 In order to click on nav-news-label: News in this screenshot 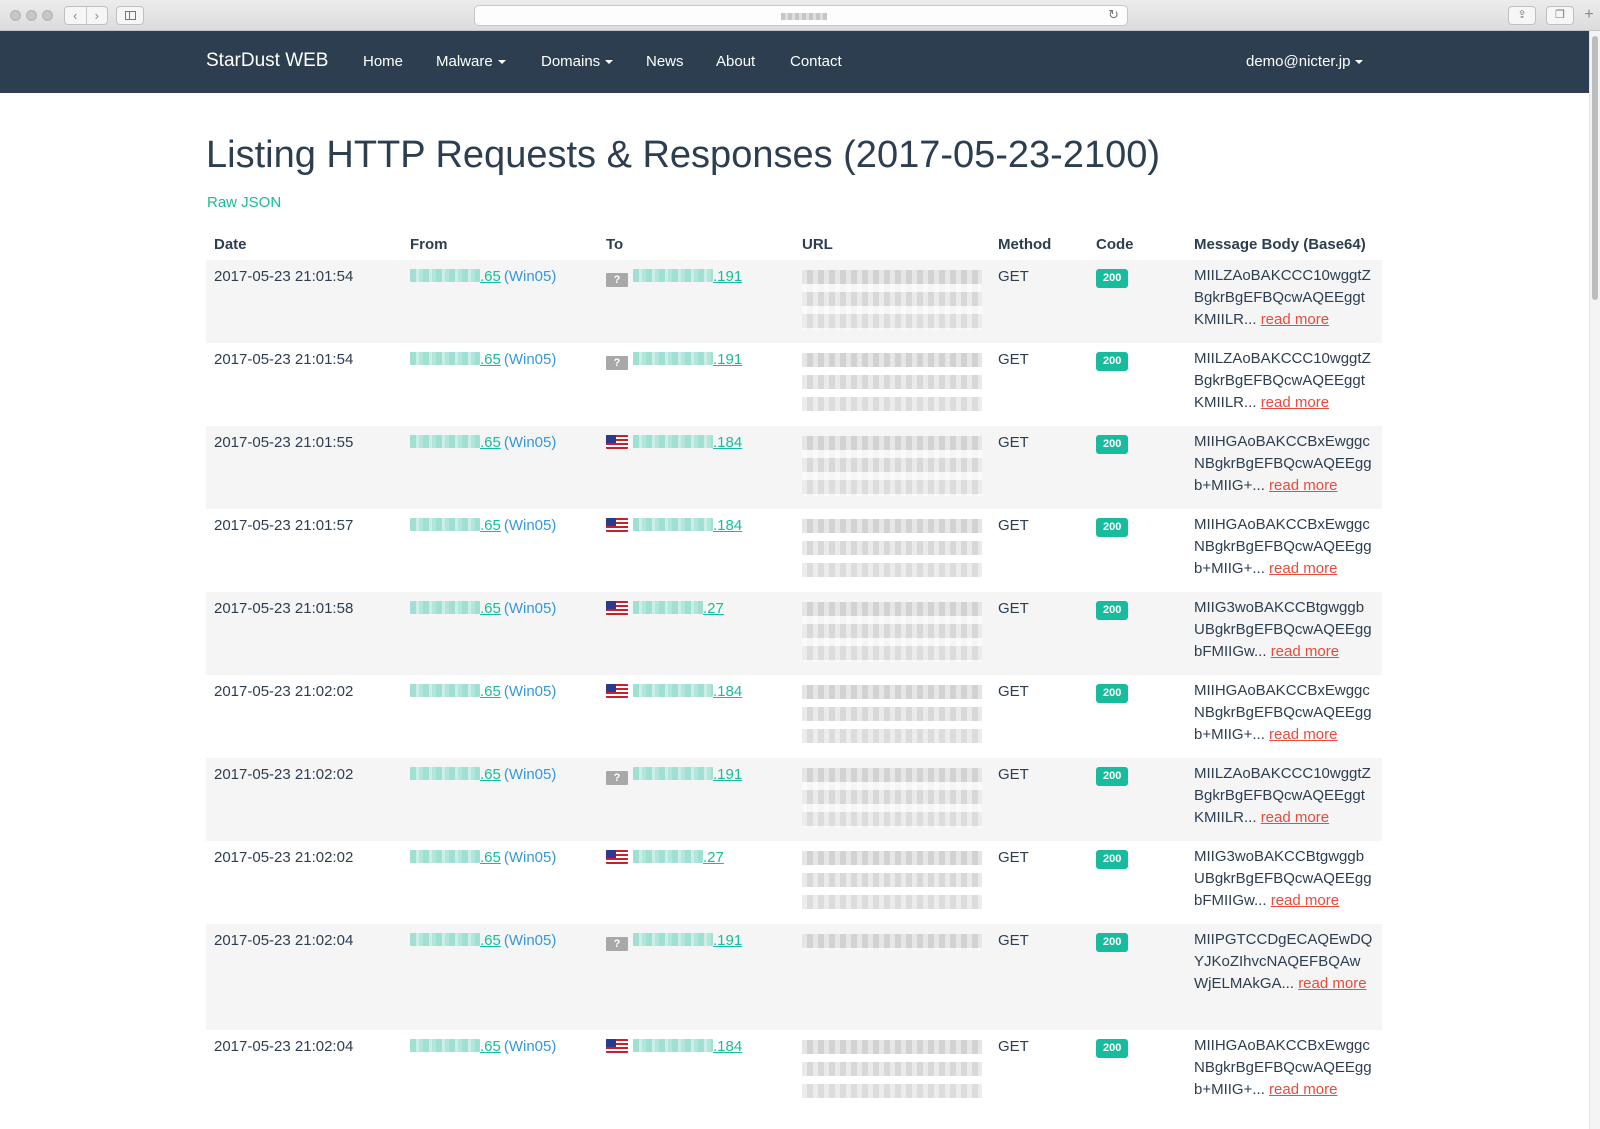, I will do `click(665, 61)`.